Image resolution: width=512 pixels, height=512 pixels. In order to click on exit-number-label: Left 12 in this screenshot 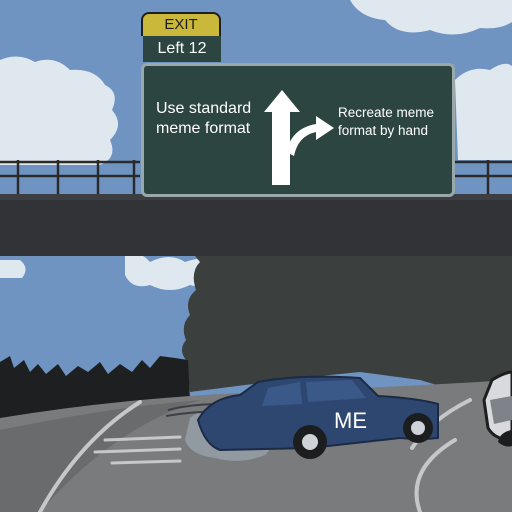, I will do `click(182, 49)`.